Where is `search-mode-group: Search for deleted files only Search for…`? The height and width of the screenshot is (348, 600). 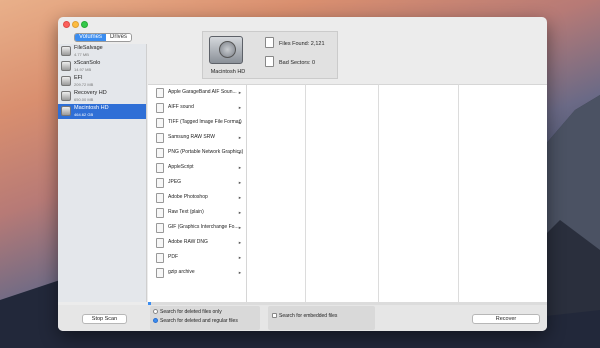
search-mode-group: Search for deleted files only Search for… is located at coordinates (205, 318).